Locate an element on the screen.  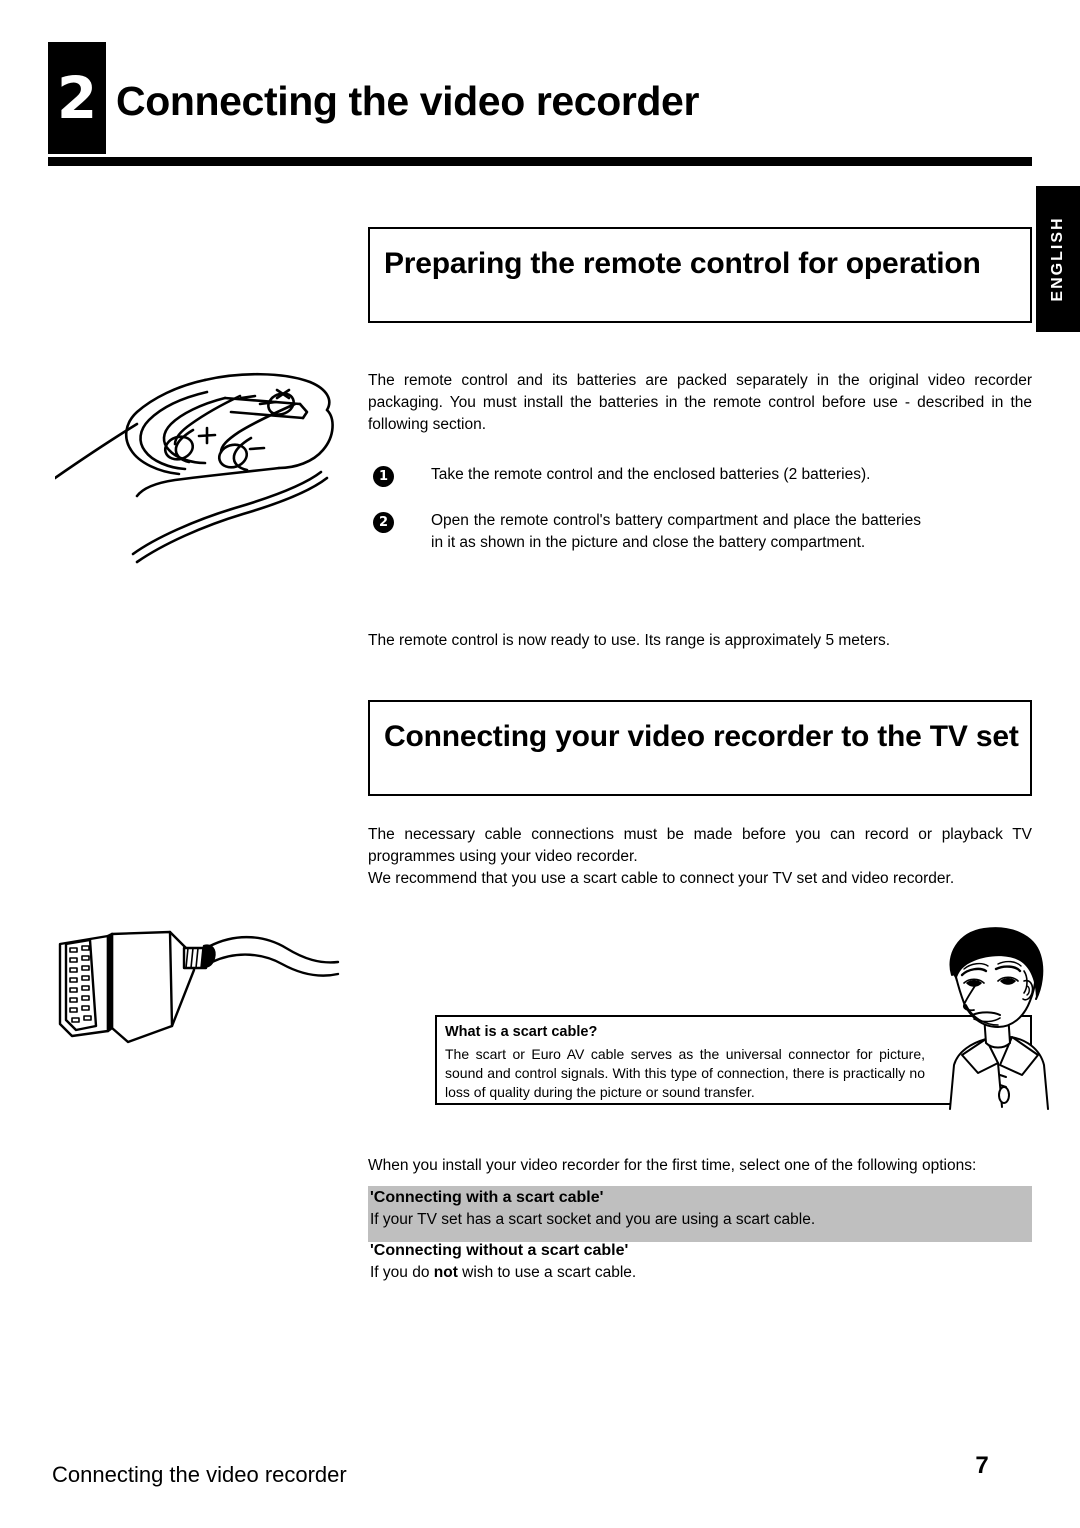
language-tab-english: ENGLISH is located at coordinates (1058, 259).